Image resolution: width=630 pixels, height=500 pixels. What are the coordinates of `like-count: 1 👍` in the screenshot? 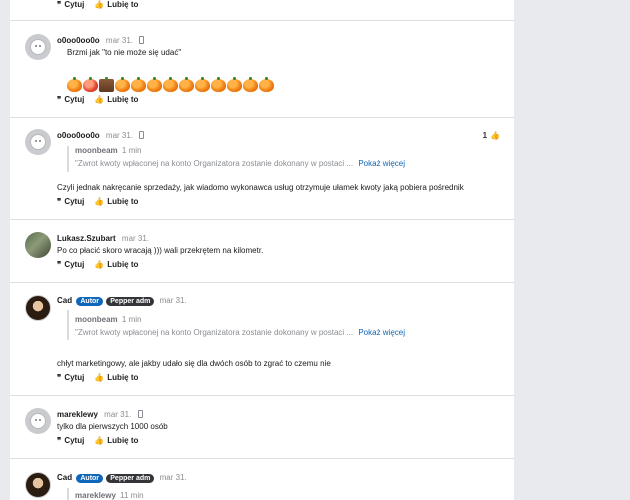 It's located at (491, 135).